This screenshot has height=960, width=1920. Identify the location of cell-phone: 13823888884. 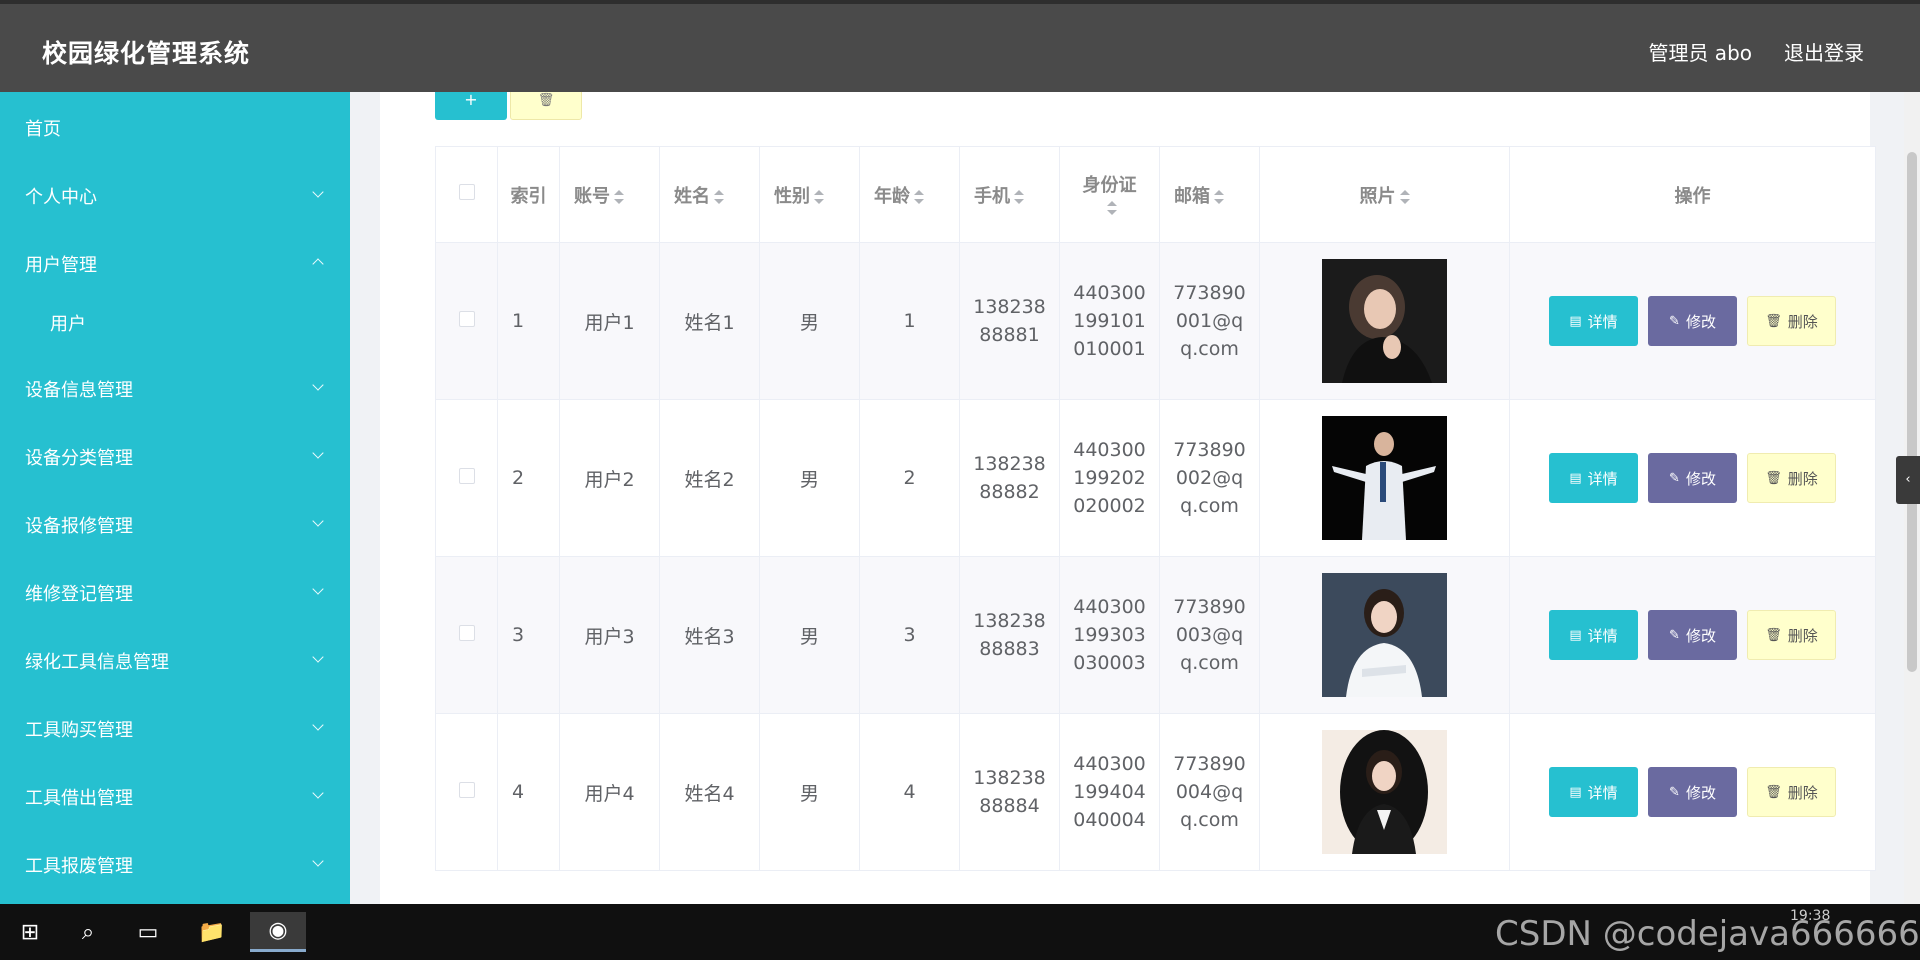
(1009, 792).